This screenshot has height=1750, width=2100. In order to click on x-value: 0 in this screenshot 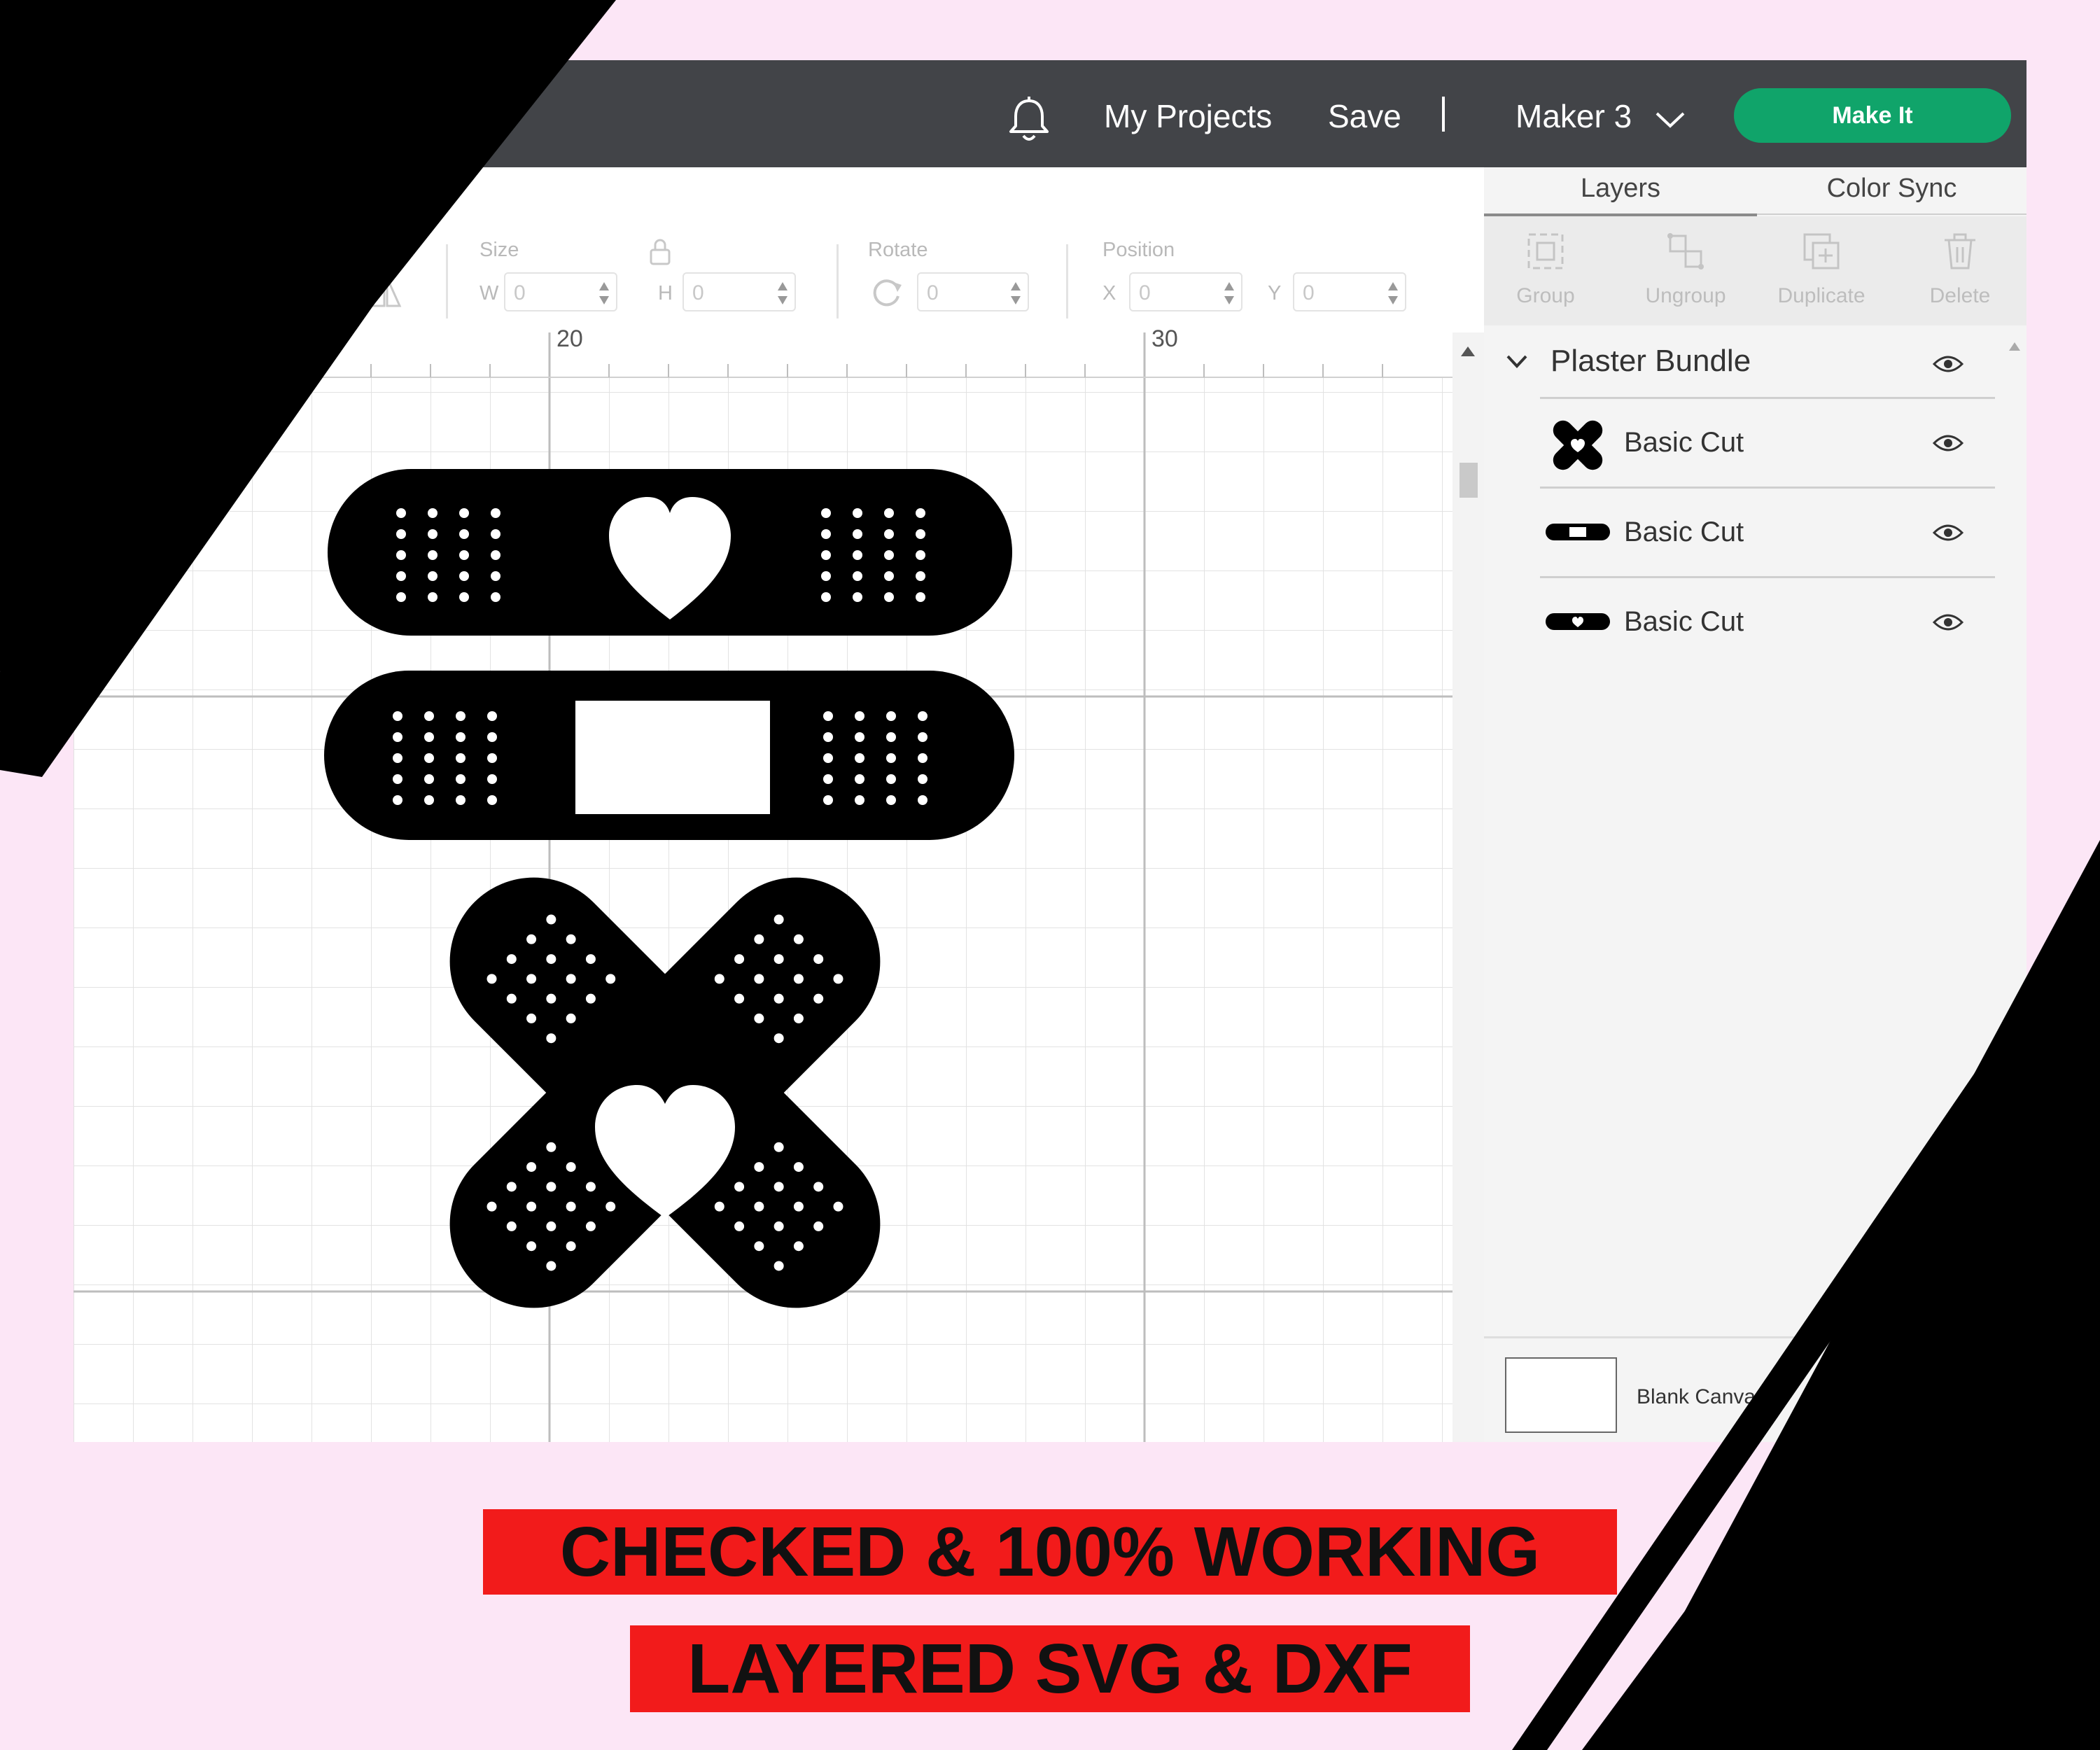, I will do `click(1145, 292)`.